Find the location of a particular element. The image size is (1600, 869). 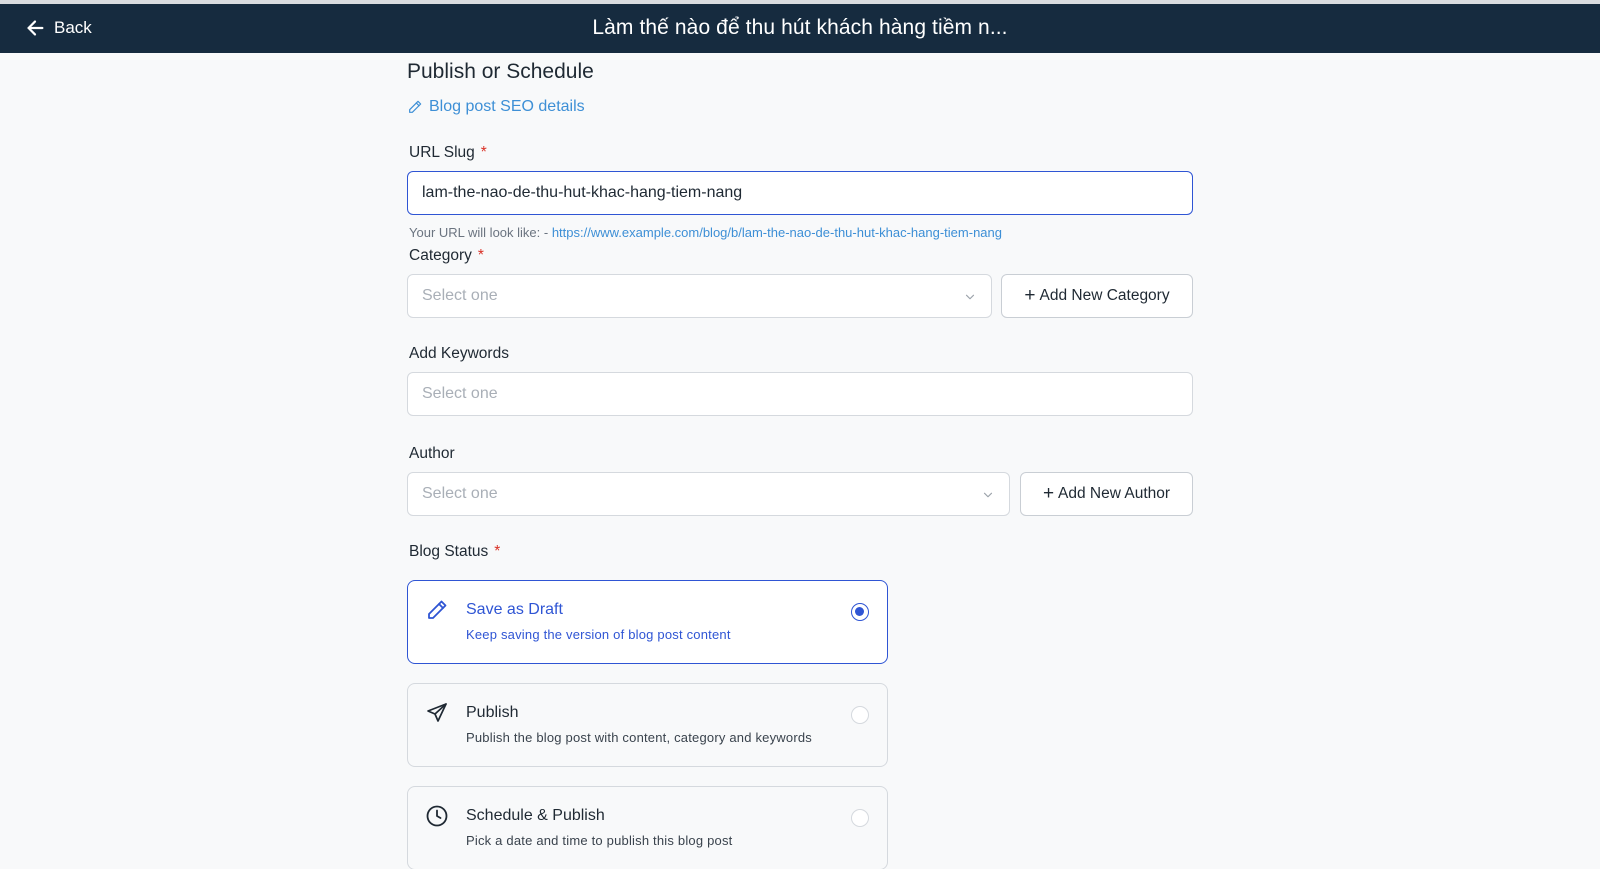

status-option-title: Publish is located at coordinates (492, 712).